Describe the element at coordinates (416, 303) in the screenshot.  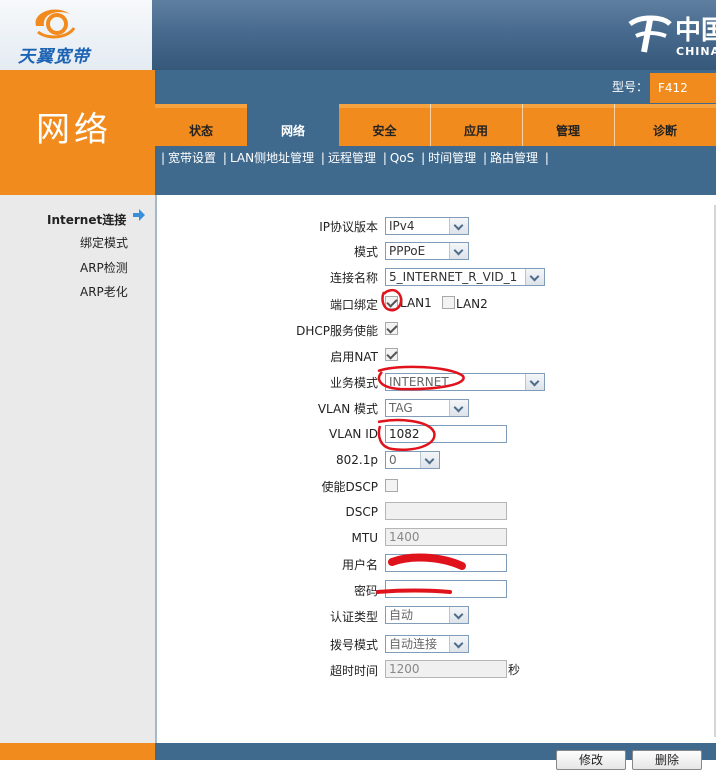
I see `lan1-label: LAN1` at that location.